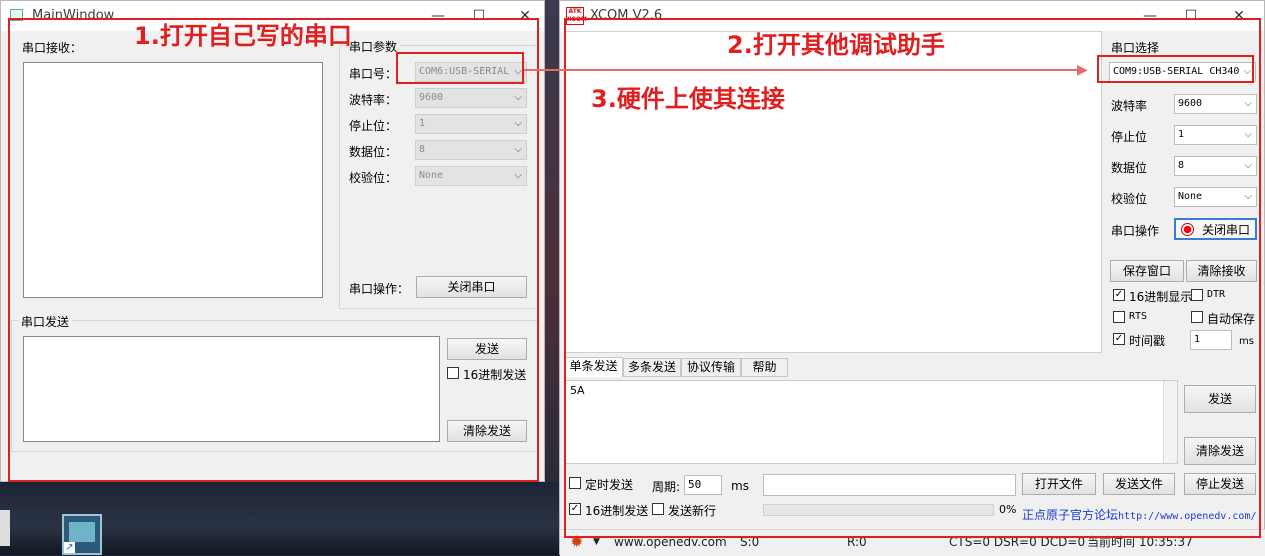 The height and width of the screenshot is (556, 1265). What do you see at coordinates (804, 70) in the screenshot?
I see `annotation-connector-line` at bounding box center [804, 70].